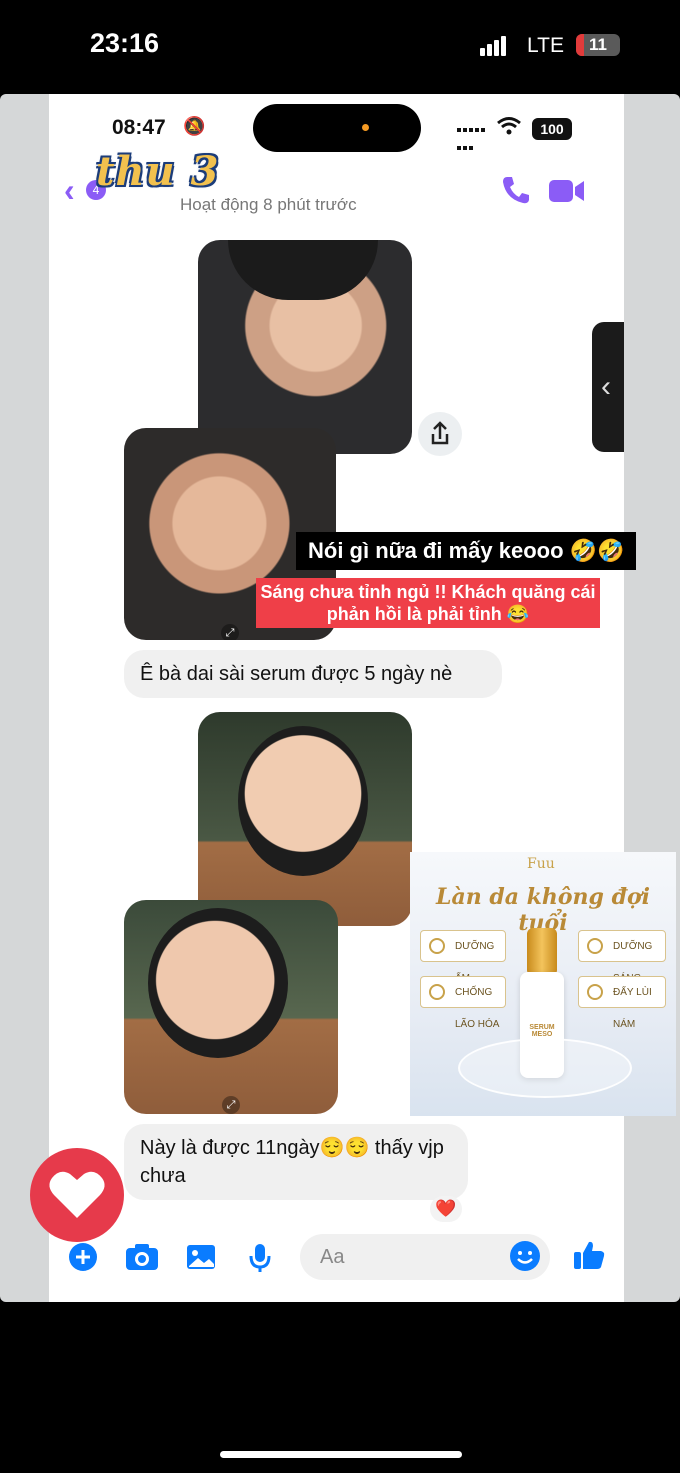  What do you see at coordinates (69, 190) in the screenshot?
I see `back-button: ‹` at bounding box center [69, 190].